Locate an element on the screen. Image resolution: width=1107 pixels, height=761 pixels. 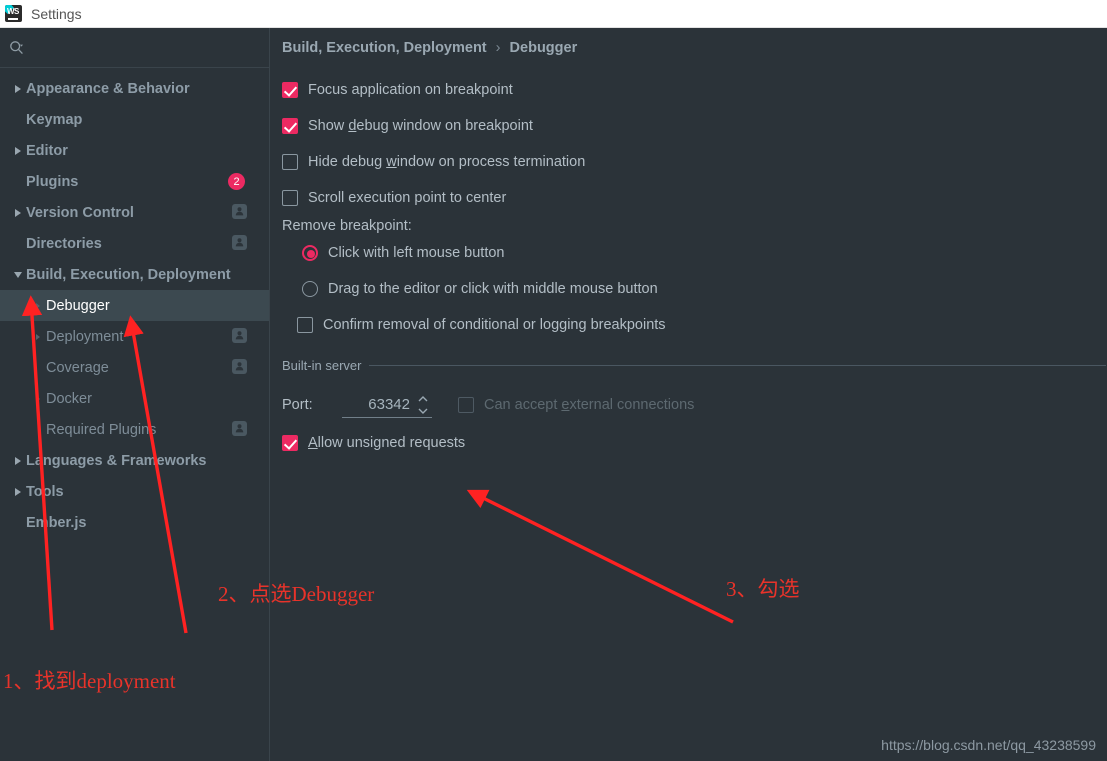
section-title: Built-in server is located at coordinates (322, 365).